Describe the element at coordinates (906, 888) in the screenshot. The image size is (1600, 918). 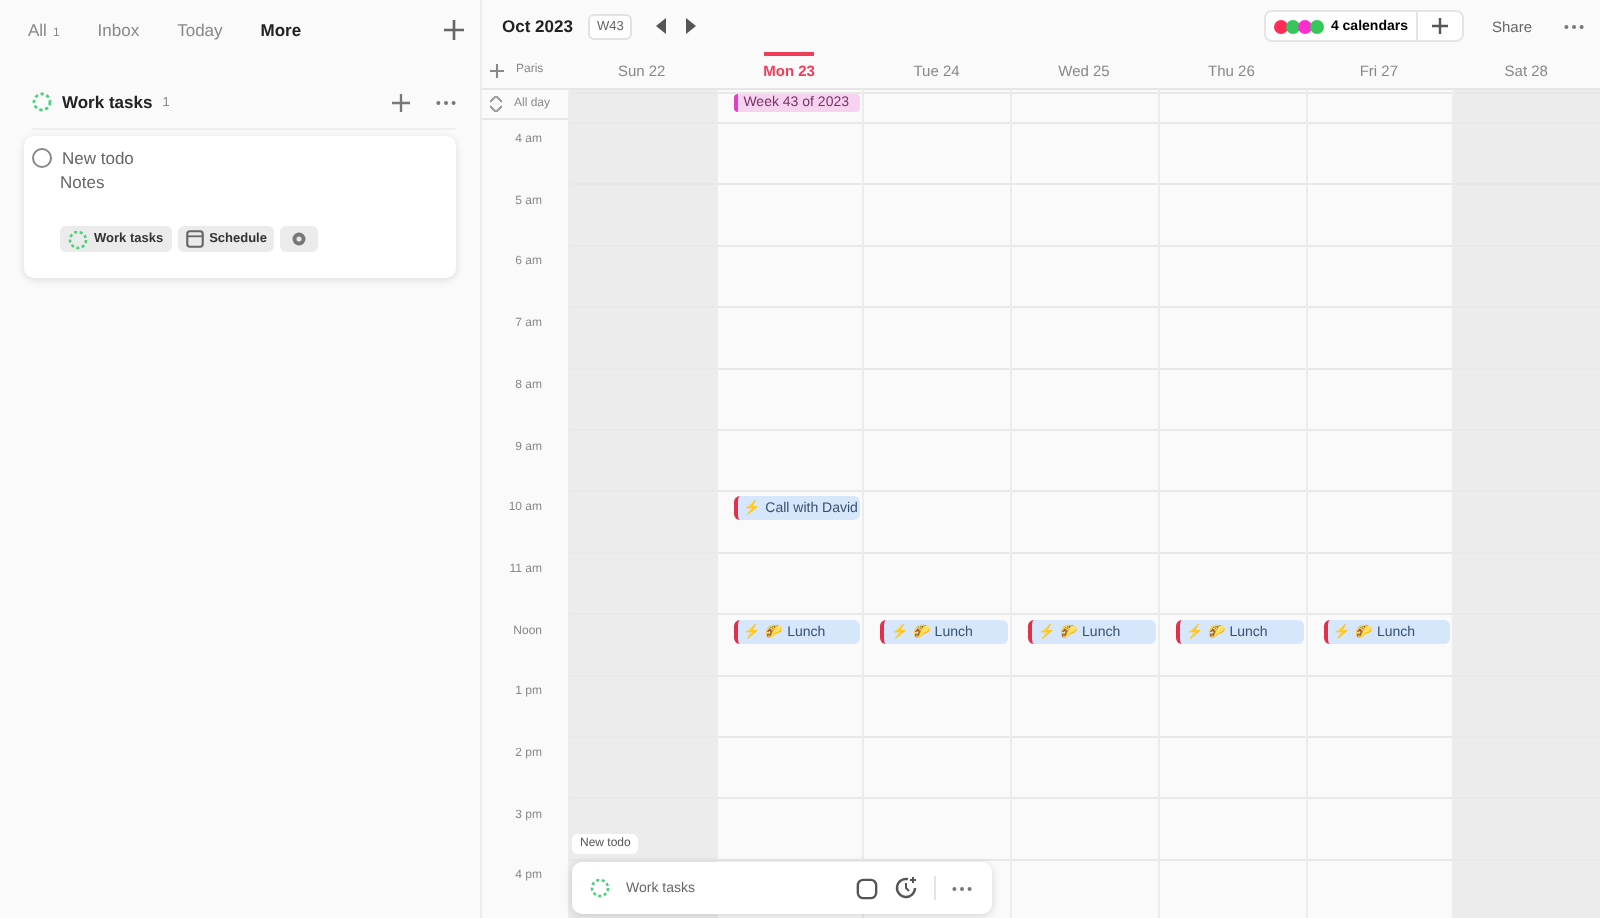
I see `clock-icon` at that location.